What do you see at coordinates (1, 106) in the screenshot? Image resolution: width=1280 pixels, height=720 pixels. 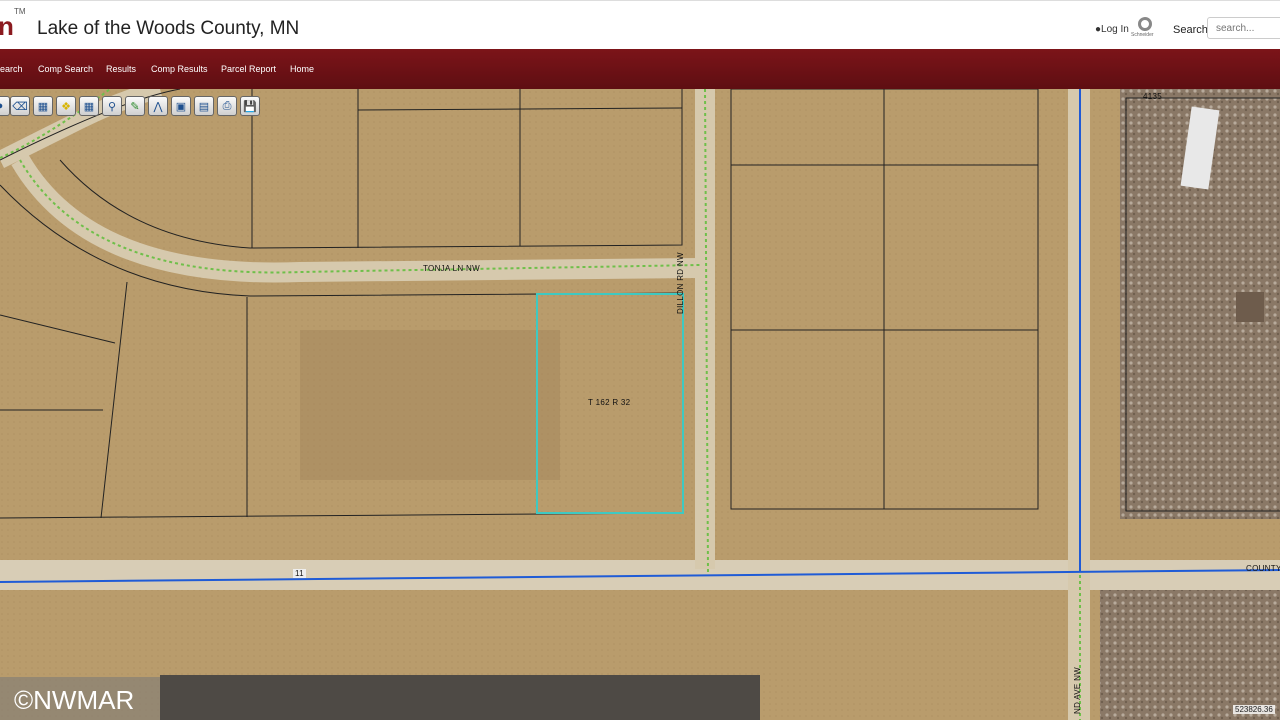 I see `partial-tool-icon: ●` at bounding box center [1, 106].